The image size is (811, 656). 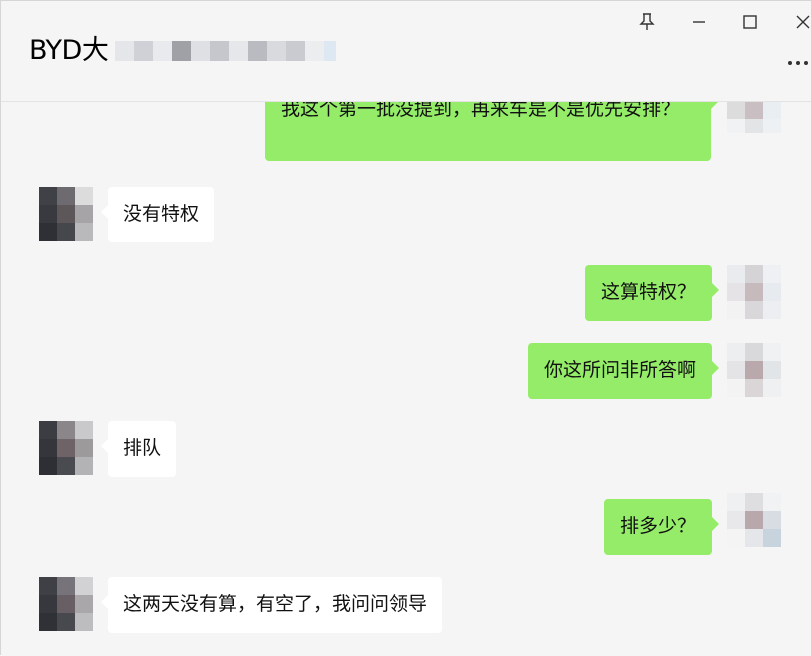 I want to click on message-bubble-incoming: 这两天没有算，有空了，我问问领导, so click(x=271, y=605).